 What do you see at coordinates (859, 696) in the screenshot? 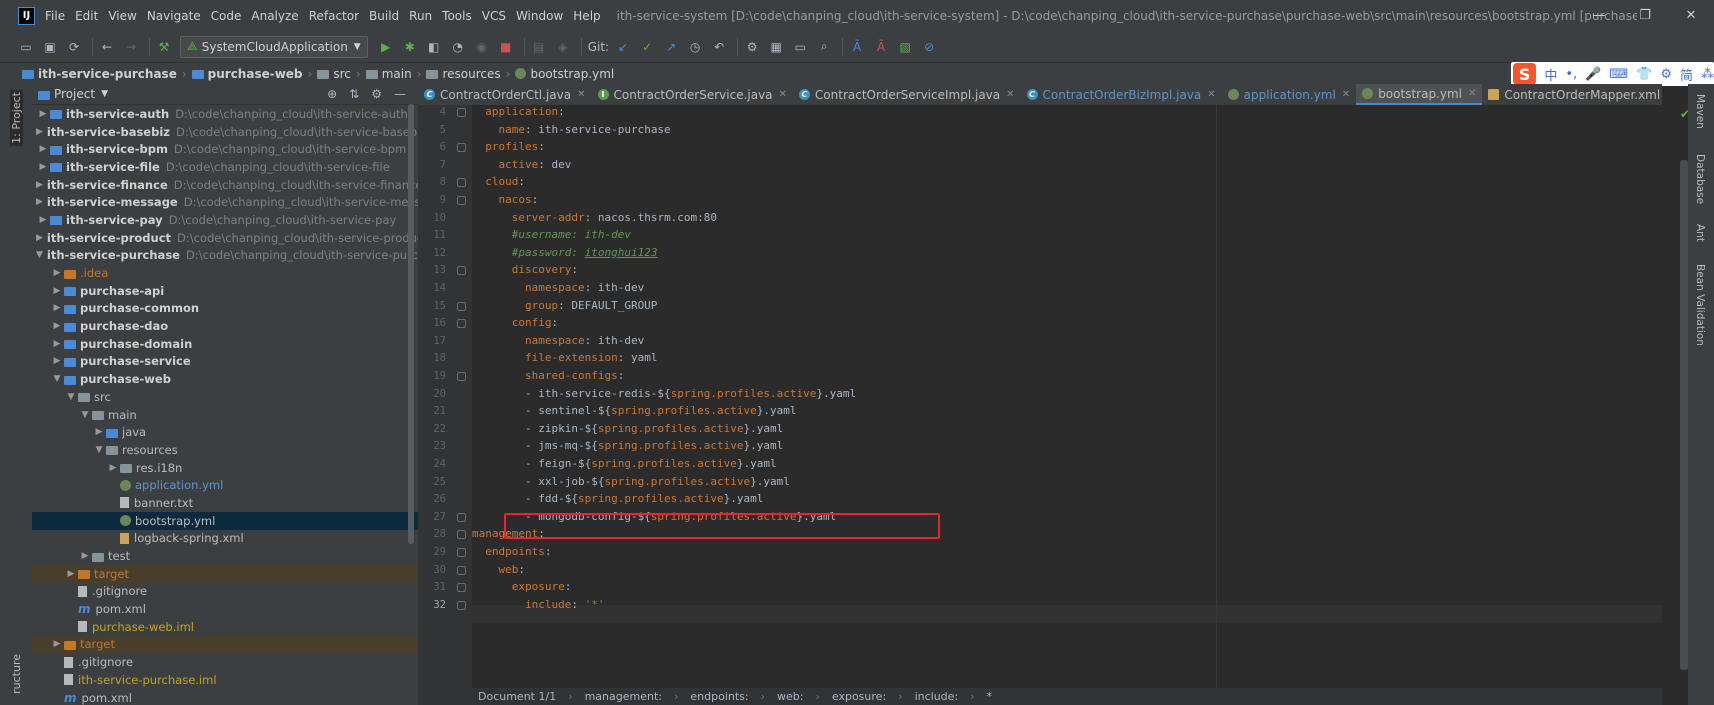
I see `editor-breadcrumb-item: exposure:` at bounding box center [859, 696].